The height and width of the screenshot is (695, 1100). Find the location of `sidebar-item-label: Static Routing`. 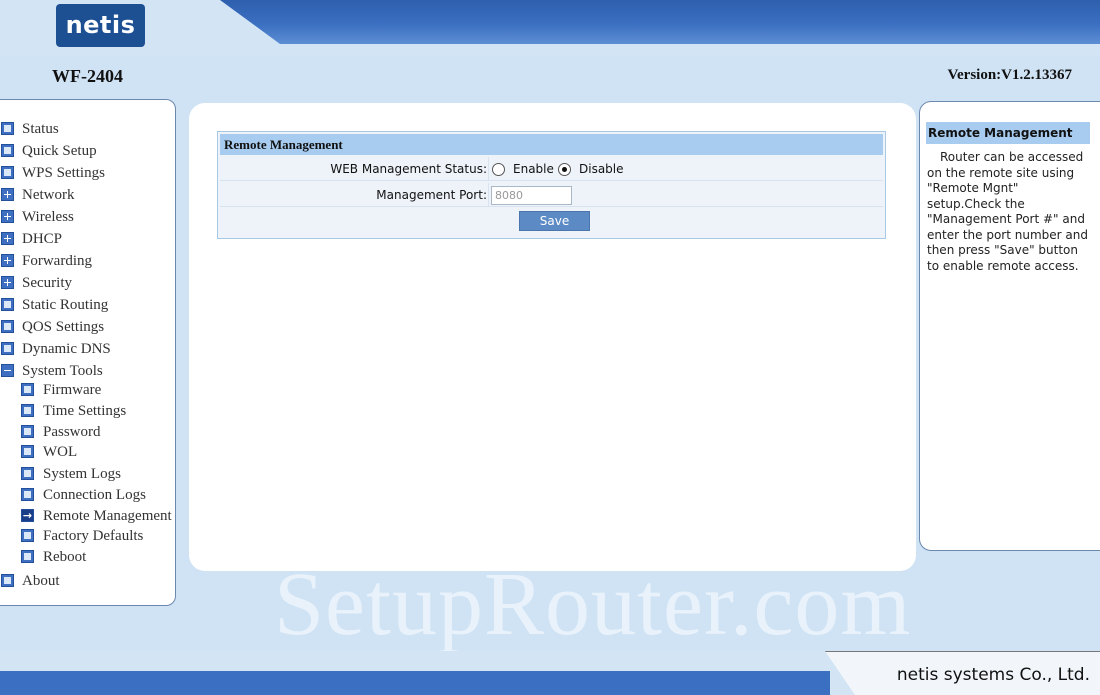

sidebar-item-label: Static Routing is located at coordinates (65, 305).